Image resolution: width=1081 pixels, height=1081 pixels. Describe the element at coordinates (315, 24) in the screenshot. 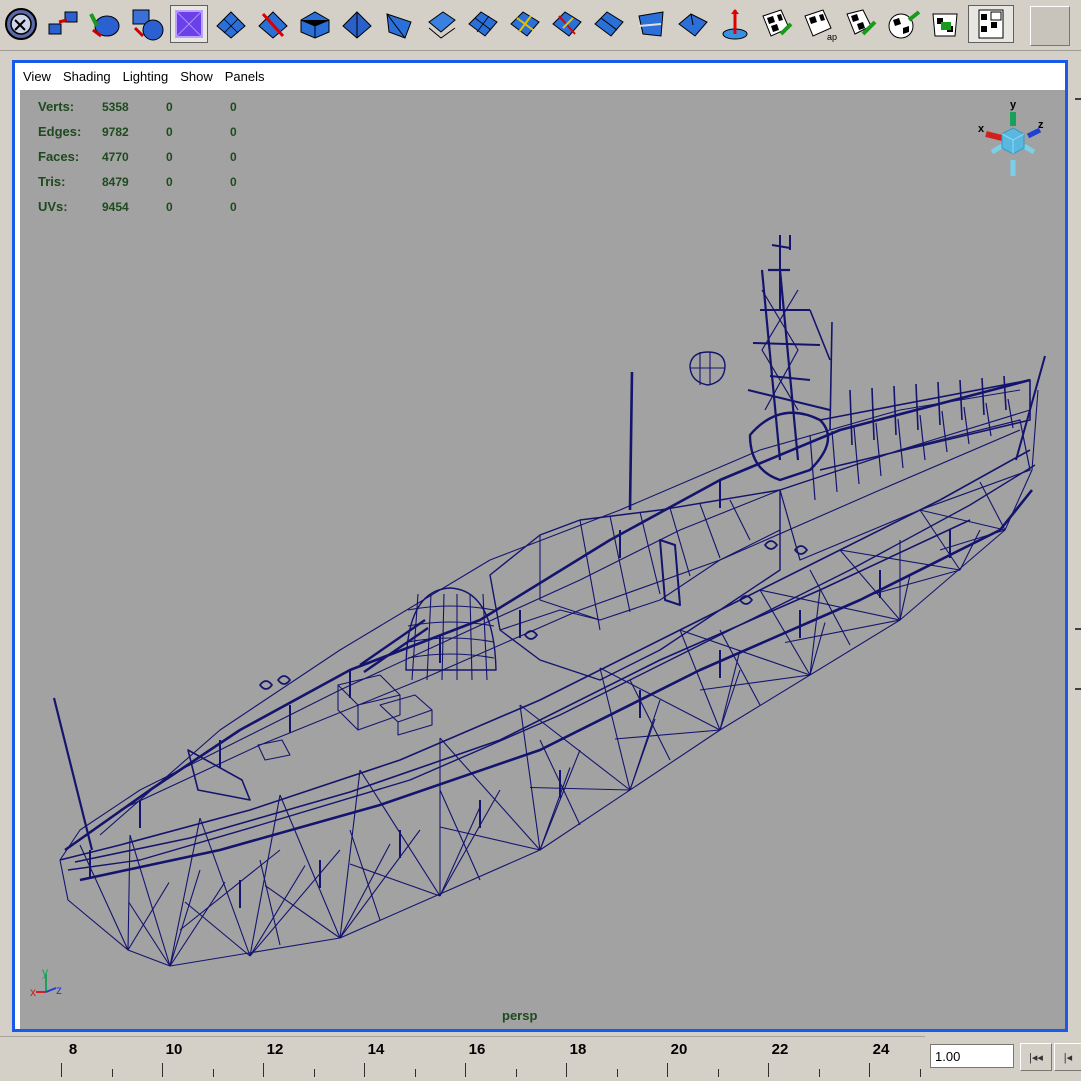

I see `bevel-icon` at that location.